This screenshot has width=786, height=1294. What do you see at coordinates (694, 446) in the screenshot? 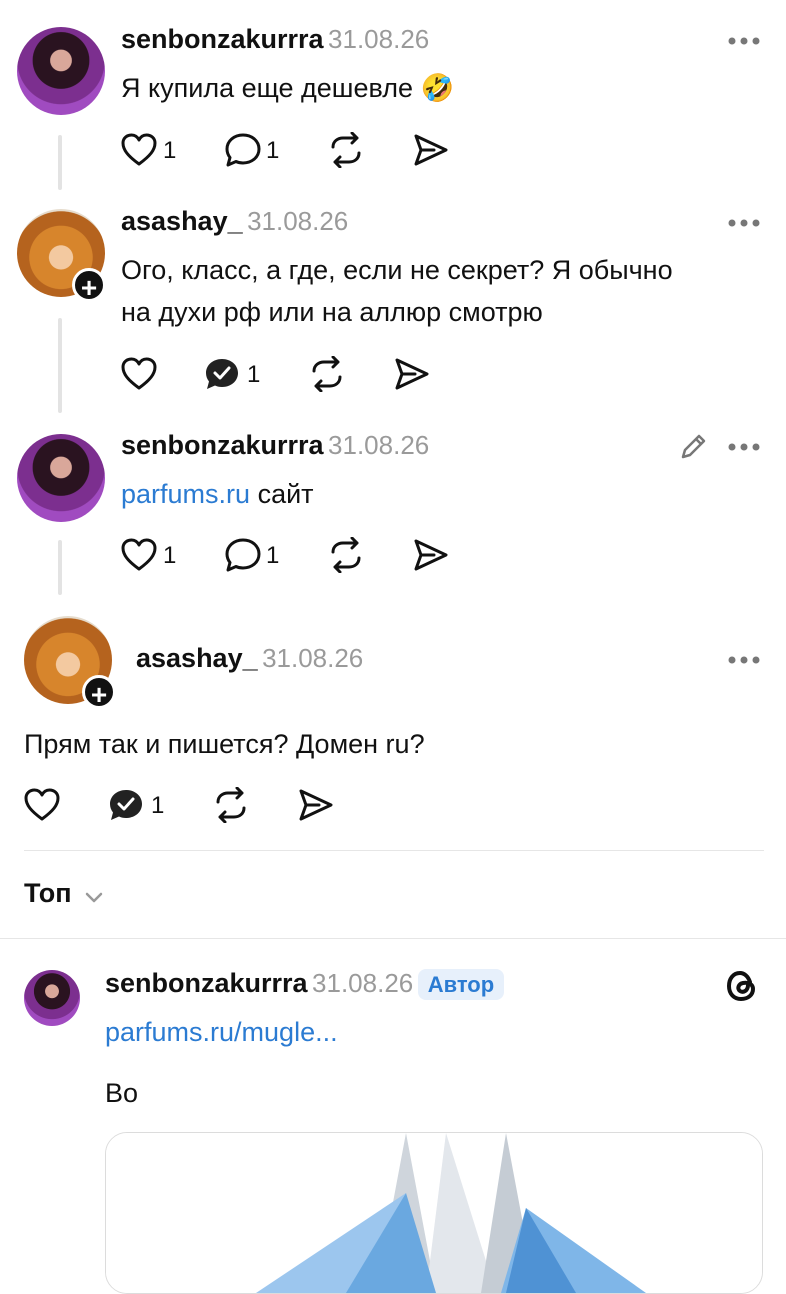
I see `pencil-icon` at bounding box center [694, 446].